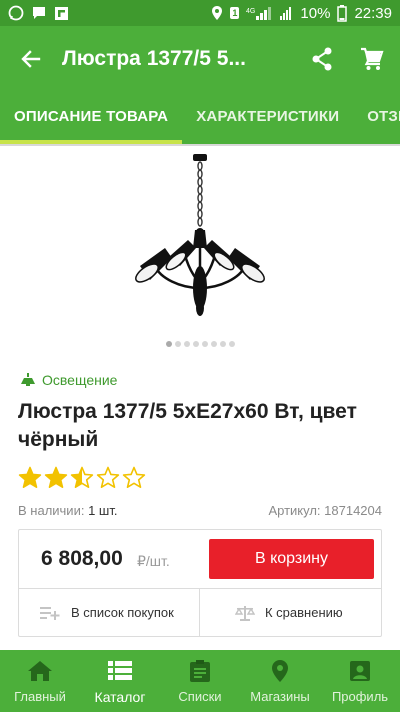 The height and width of the screenshot is (712, 400). I want to click on share-button, so click(322, 59).